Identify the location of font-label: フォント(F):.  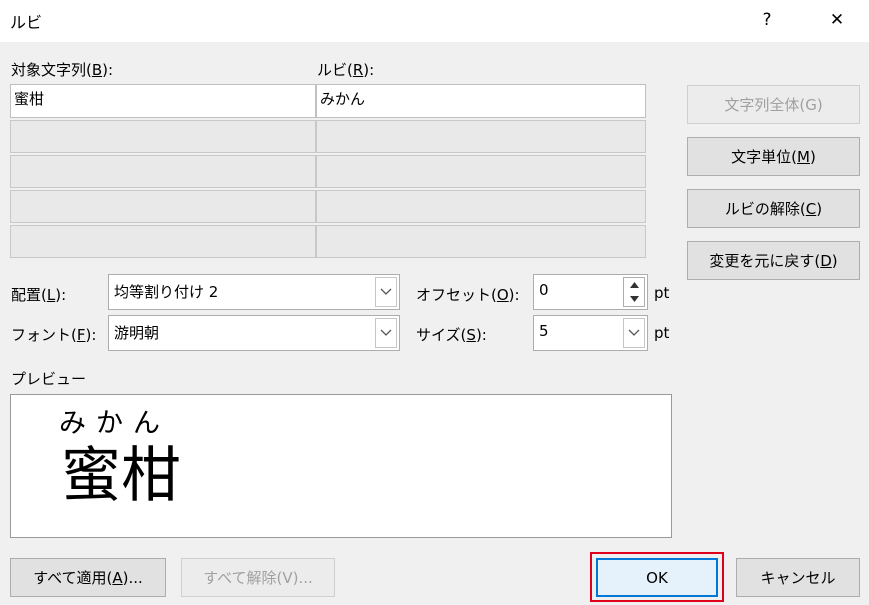
(53, 334).